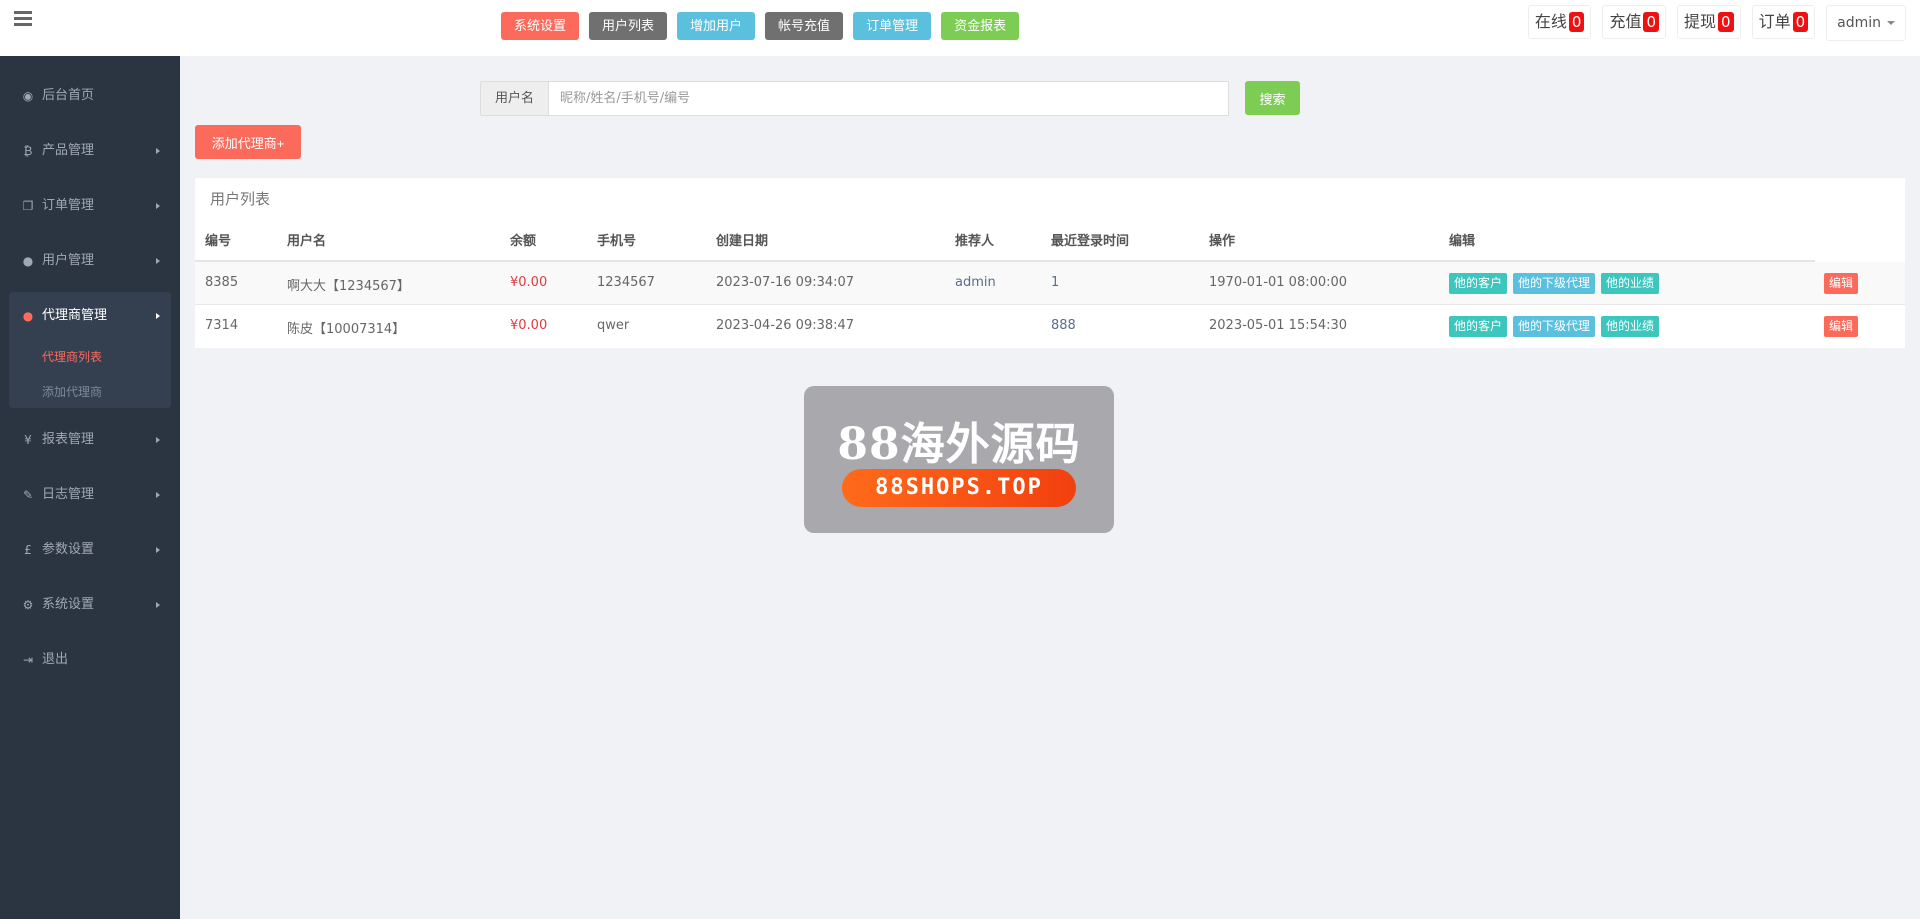 The height and width of the screenshot is (919, 1920). I want to click on sidebar-item-label: 后台首页, so click(68, 95).